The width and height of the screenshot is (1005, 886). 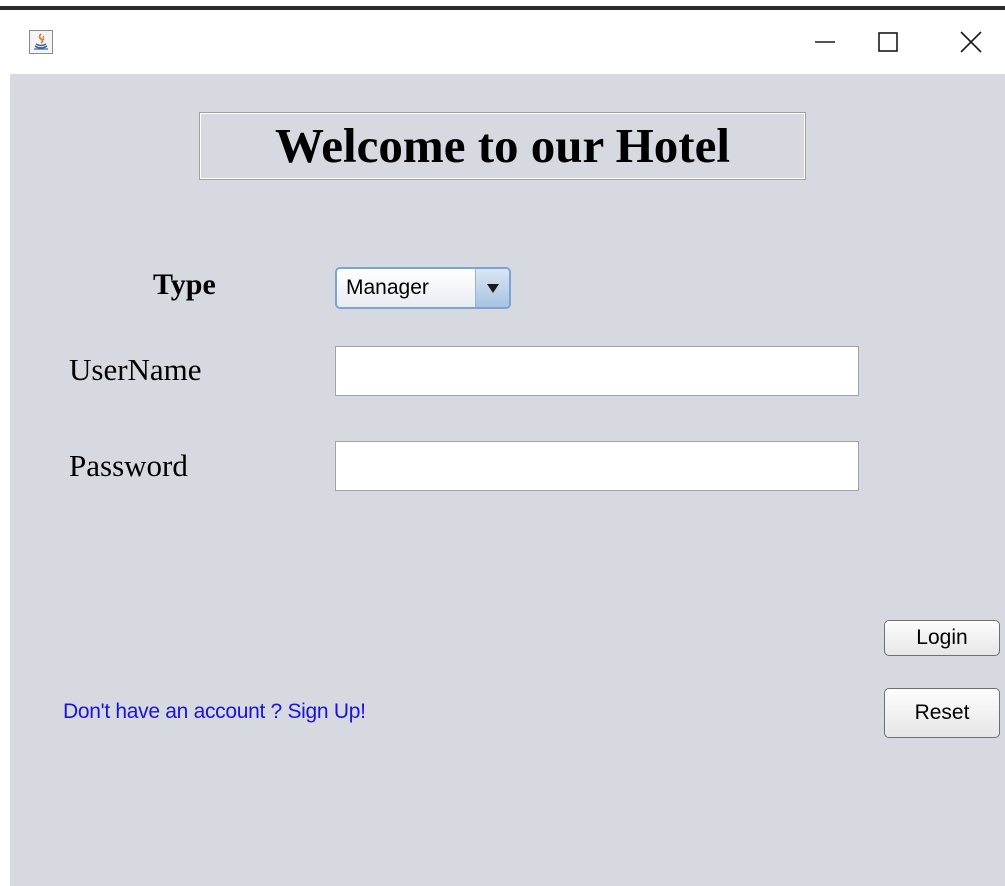 I want to click on java-cup-icon, so click(x=41, y=41).